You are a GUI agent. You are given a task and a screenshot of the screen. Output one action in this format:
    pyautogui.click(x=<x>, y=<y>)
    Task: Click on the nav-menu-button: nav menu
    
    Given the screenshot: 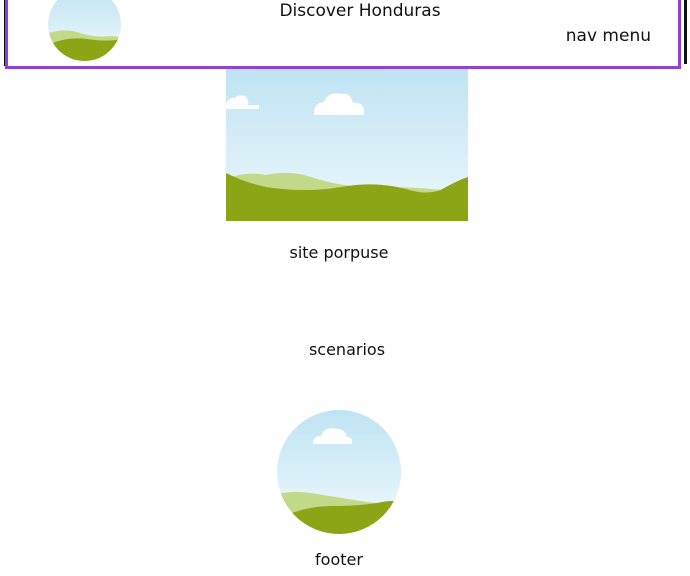 What is the action you would take?
    pyautogui.click(x=608, y=36)
    